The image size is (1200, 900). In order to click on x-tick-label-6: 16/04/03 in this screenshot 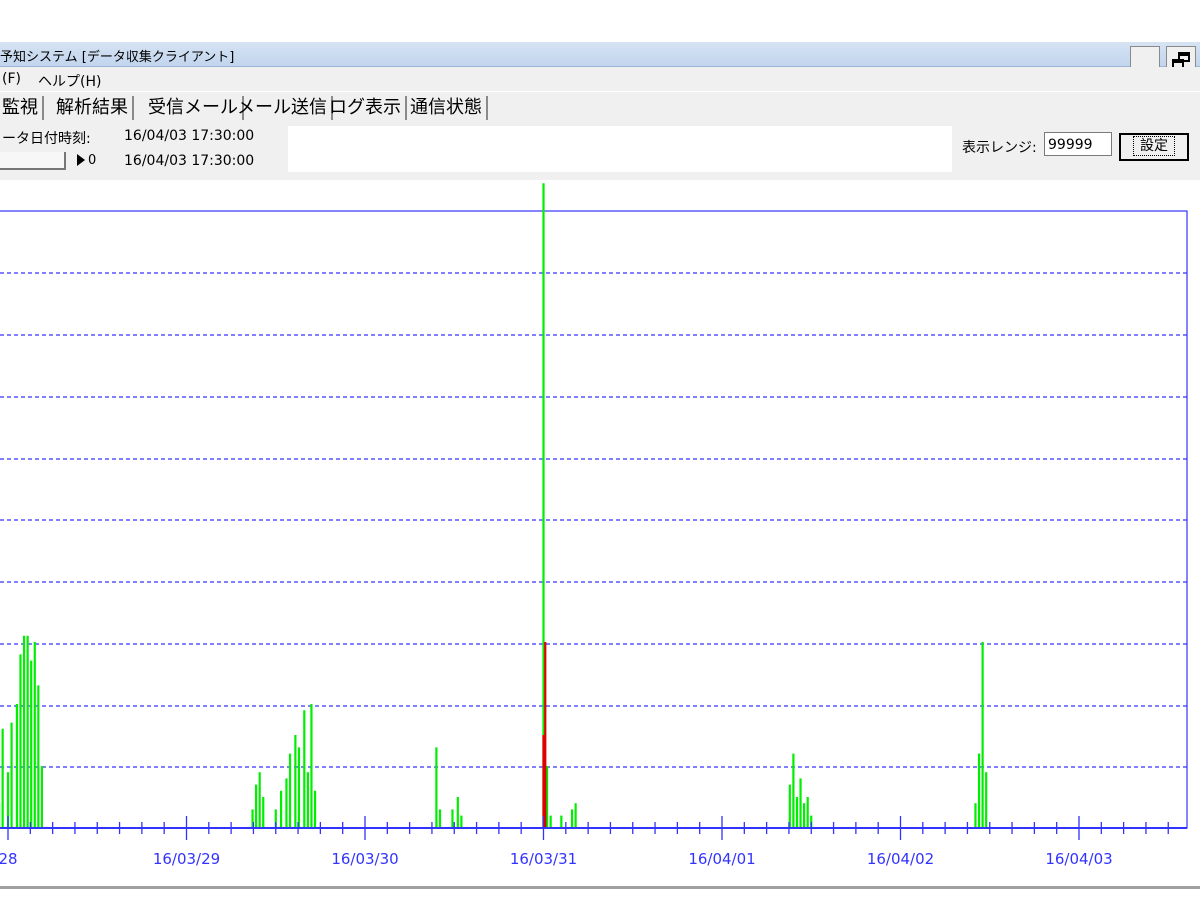, I will do `click(1078, 859)`.